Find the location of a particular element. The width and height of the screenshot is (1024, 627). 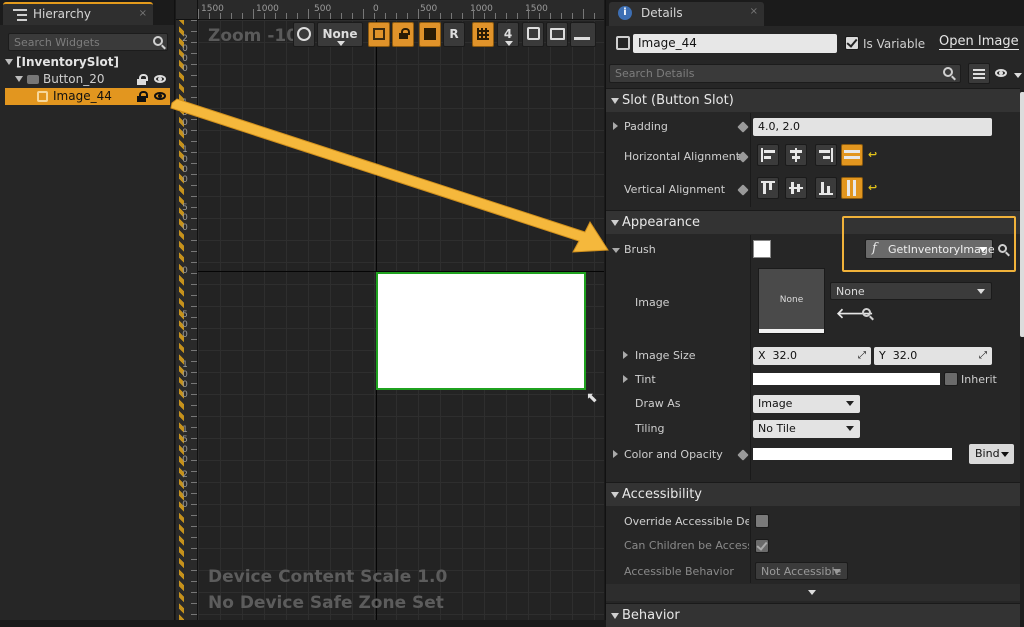

respect-locks-toggle is located at coordinates (379, 34).